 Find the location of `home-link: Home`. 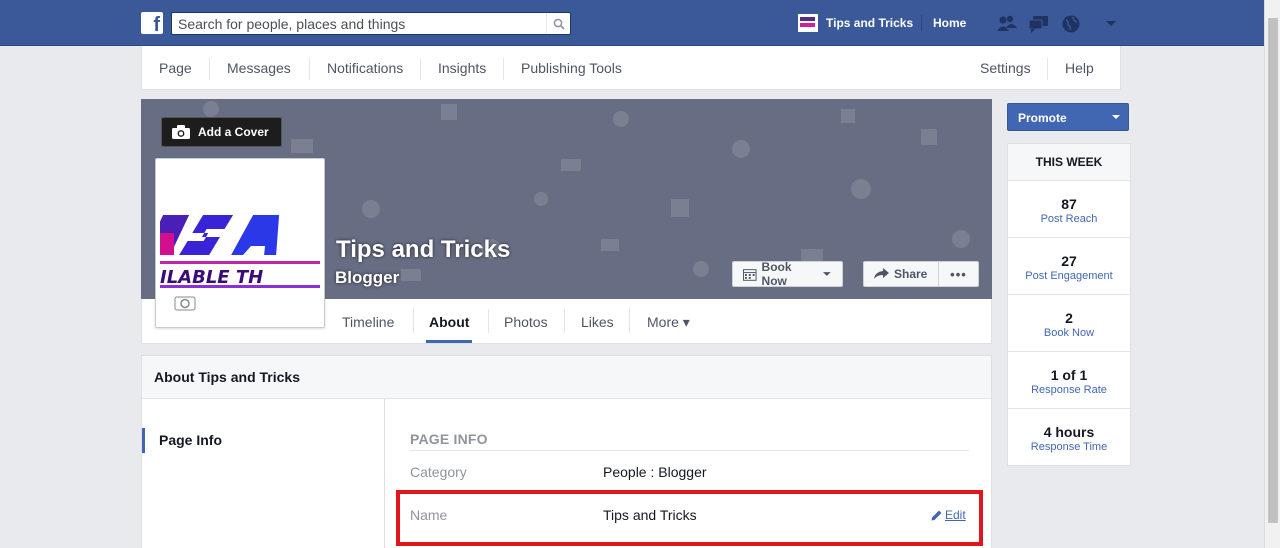

home-link: Home is located at coordinates (949, 23).